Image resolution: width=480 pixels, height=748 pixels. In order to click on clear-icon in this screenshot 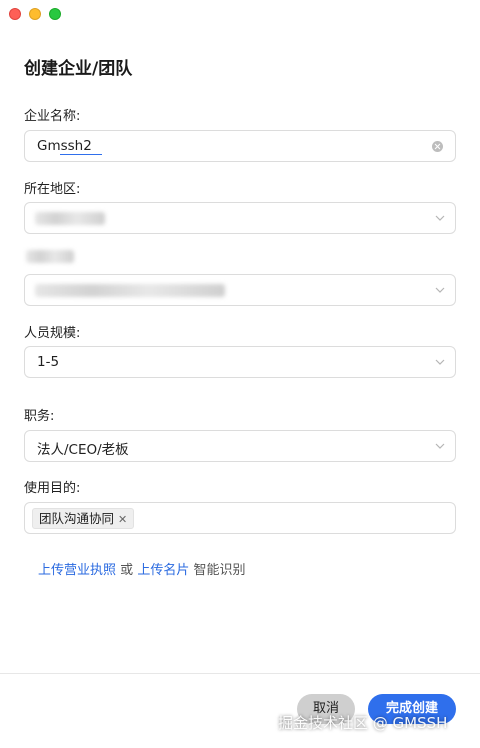, I will do `click(437, 146)`.